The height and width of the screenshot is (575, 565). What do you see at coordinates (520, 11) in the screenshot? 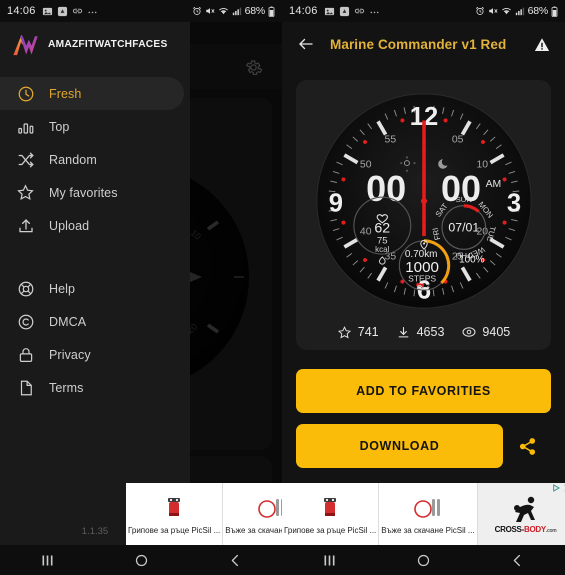
I see `signal-icon` at bounding box center [520, 11].